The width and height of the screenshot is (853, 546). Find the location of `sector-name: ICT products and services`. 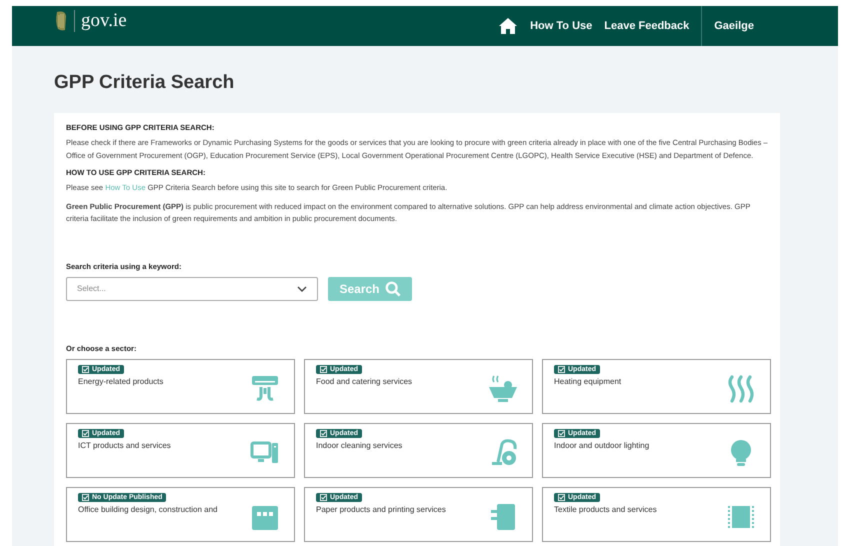

sector-name: ICT products and services is located at coordinates (124, 445).